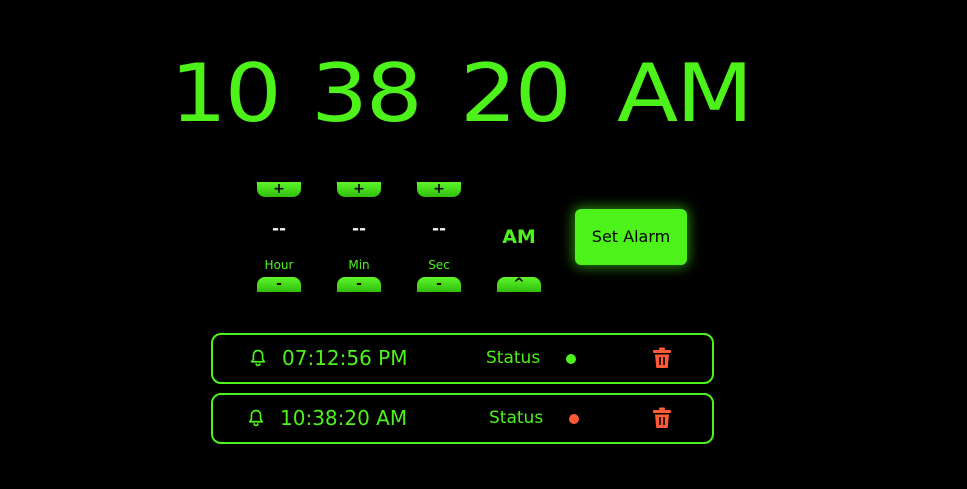  What do you see at coordinates (359, 284) in the screenshot?
I see `minute-decrement-button: -` at bounding box center [359, 284].